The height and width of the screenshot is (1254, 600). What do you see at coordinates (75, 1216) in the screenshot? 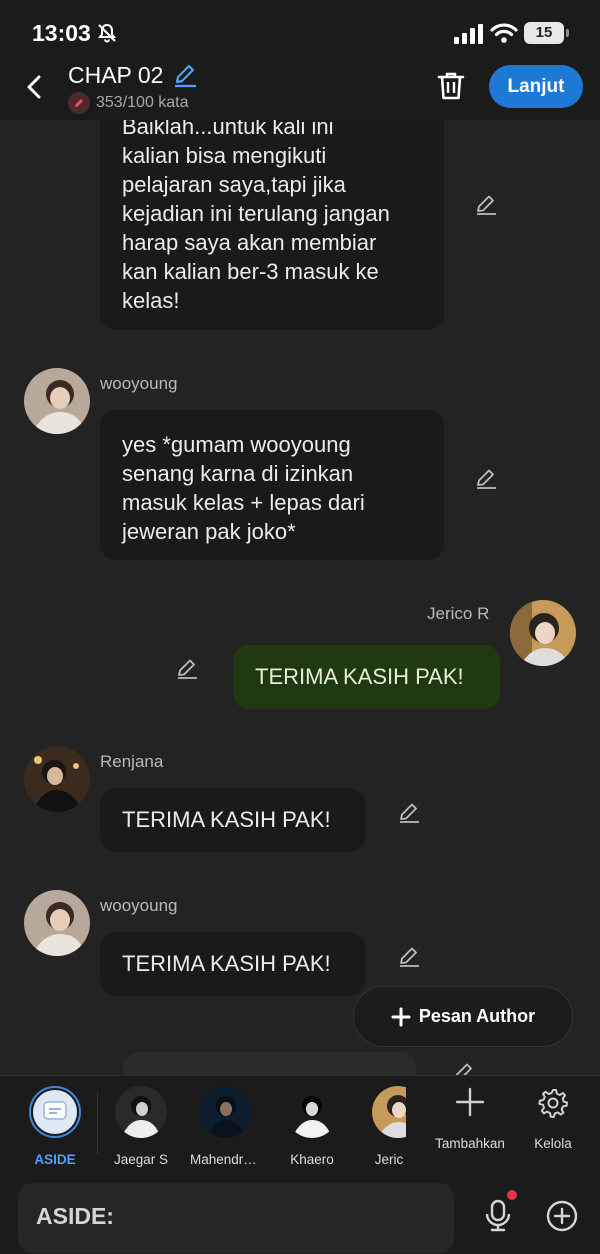
I see `input-speaker-label: ASIDE:` at bounding box center [75, 1216].